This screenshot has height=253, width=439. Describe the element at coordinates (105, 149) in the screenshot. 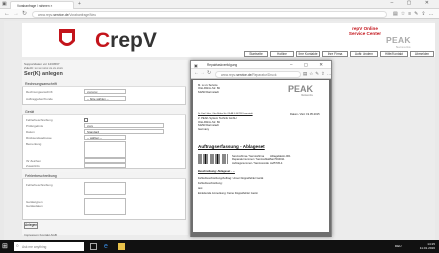

I see `remark-textarea` at that location.